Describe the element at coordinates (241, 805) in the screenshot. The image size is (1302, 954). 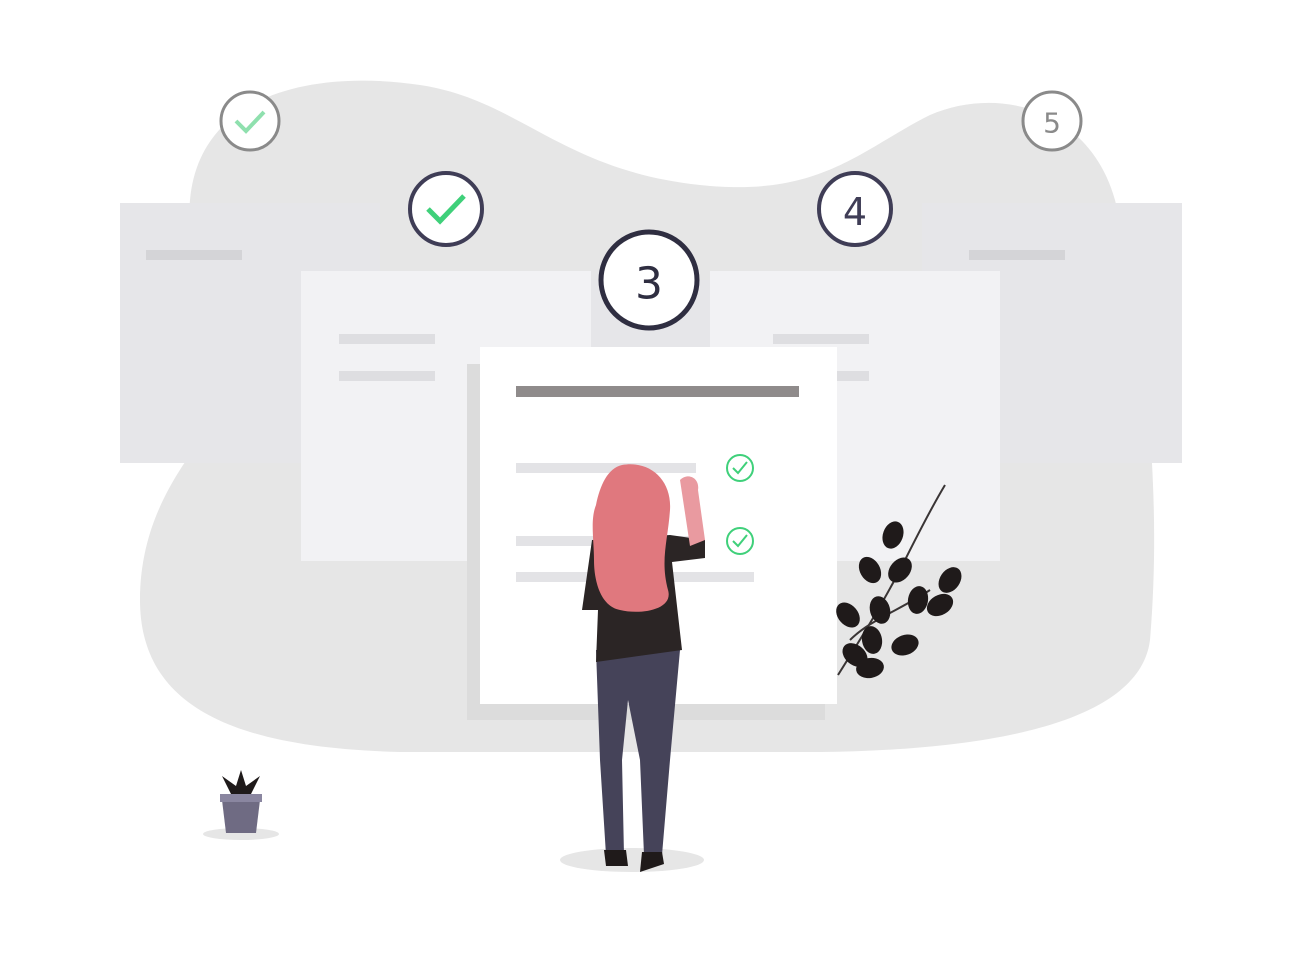
I see `pot-icon` at that location.